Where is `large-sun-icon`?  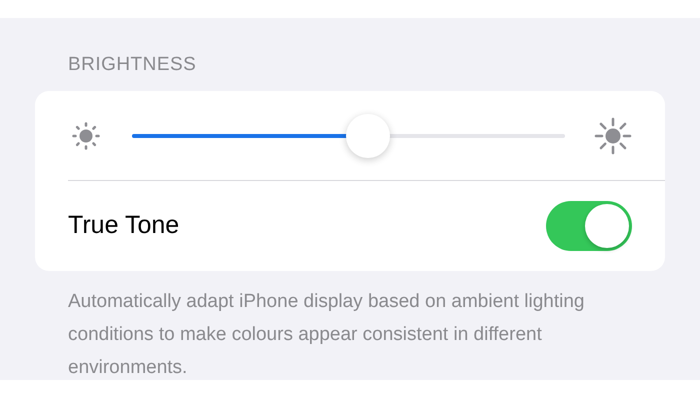 large-sun-icon is located at coordinates (613, 136).